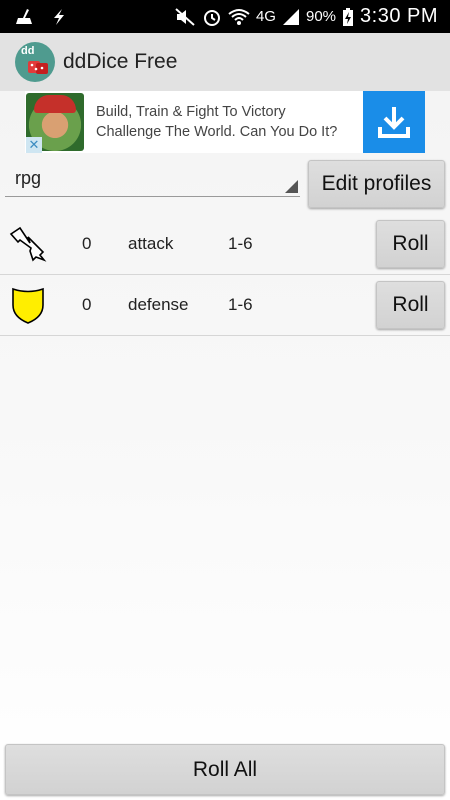 The height and width of the screenshot is (800, 450). What do you see at coordinates (34, 145) in the screenshot?
I see `ad-close-icon: ✕` at bounding box center [34, 145].